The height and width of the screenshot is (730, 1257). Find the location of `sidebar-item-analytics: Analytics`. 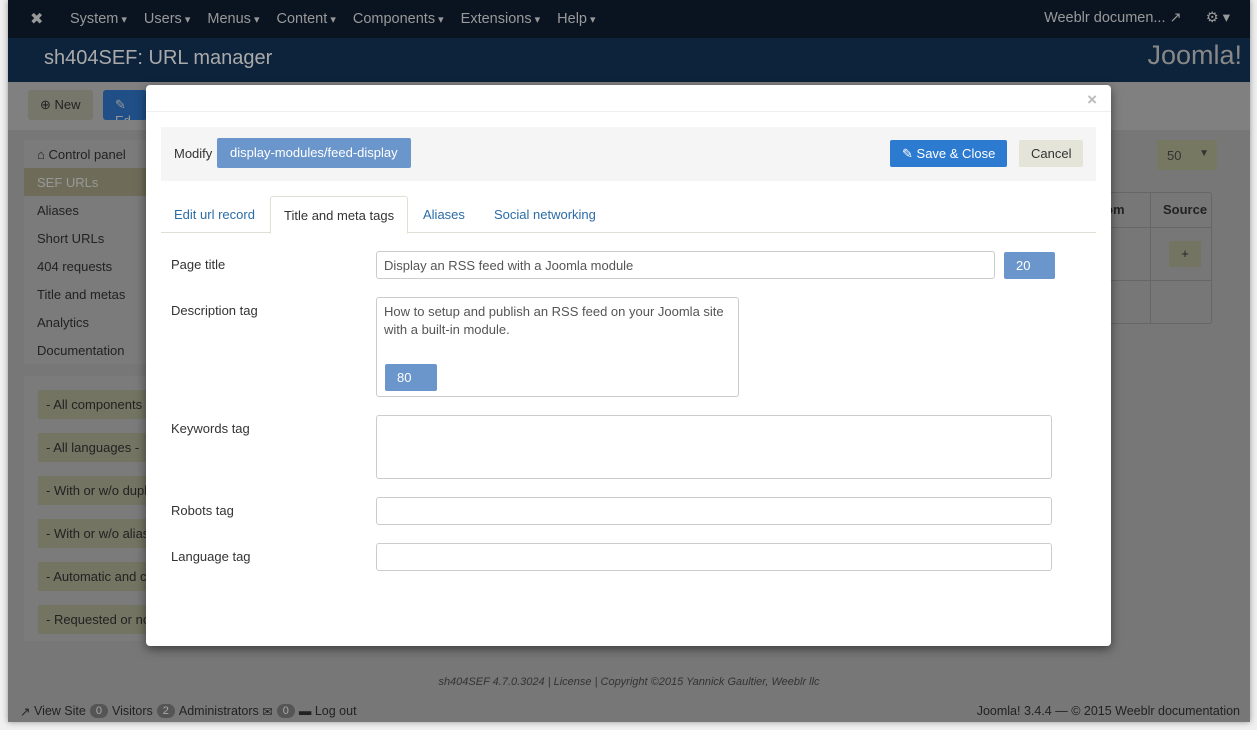

sidebar-item-analytics: Analytics is located at coordinates (89, 322).